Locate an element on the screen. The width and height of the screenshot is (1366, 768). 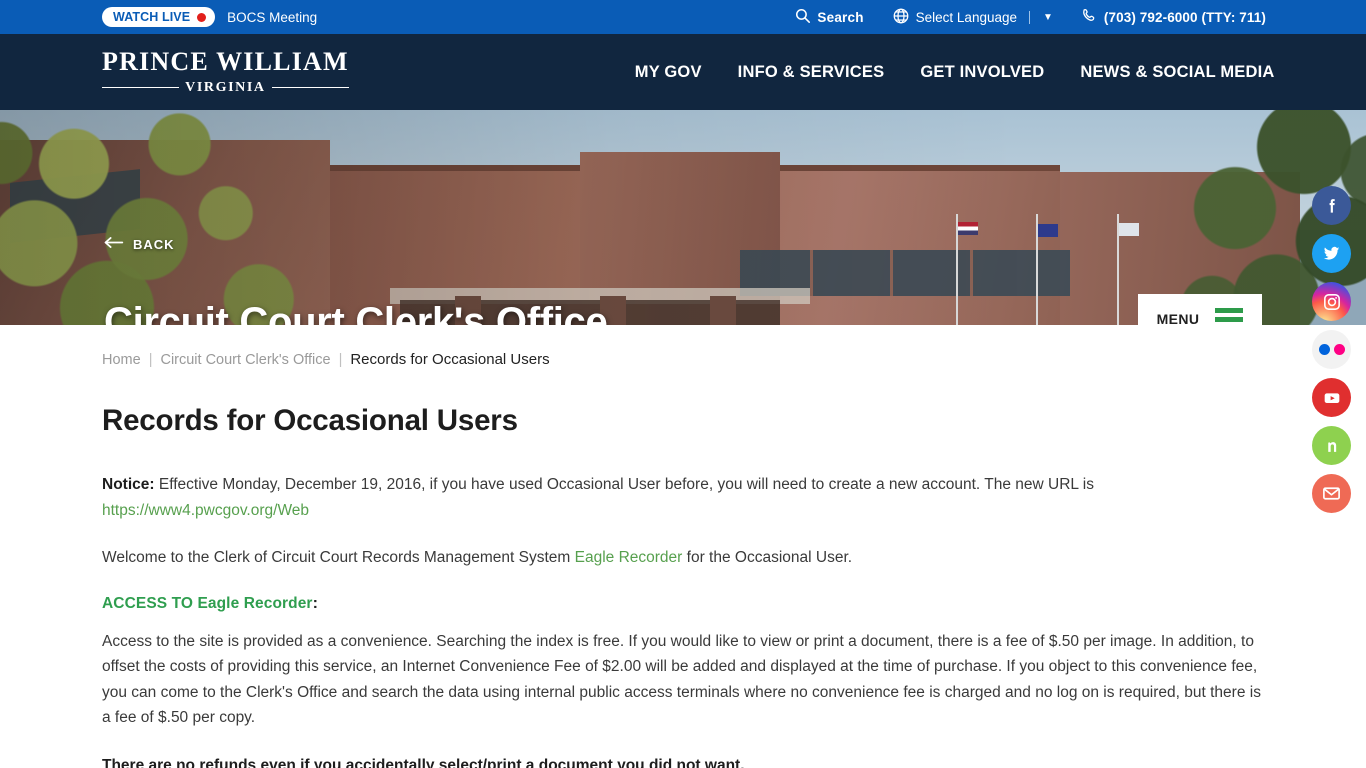
language-label: Select Language is located at coordinates (966, 17).